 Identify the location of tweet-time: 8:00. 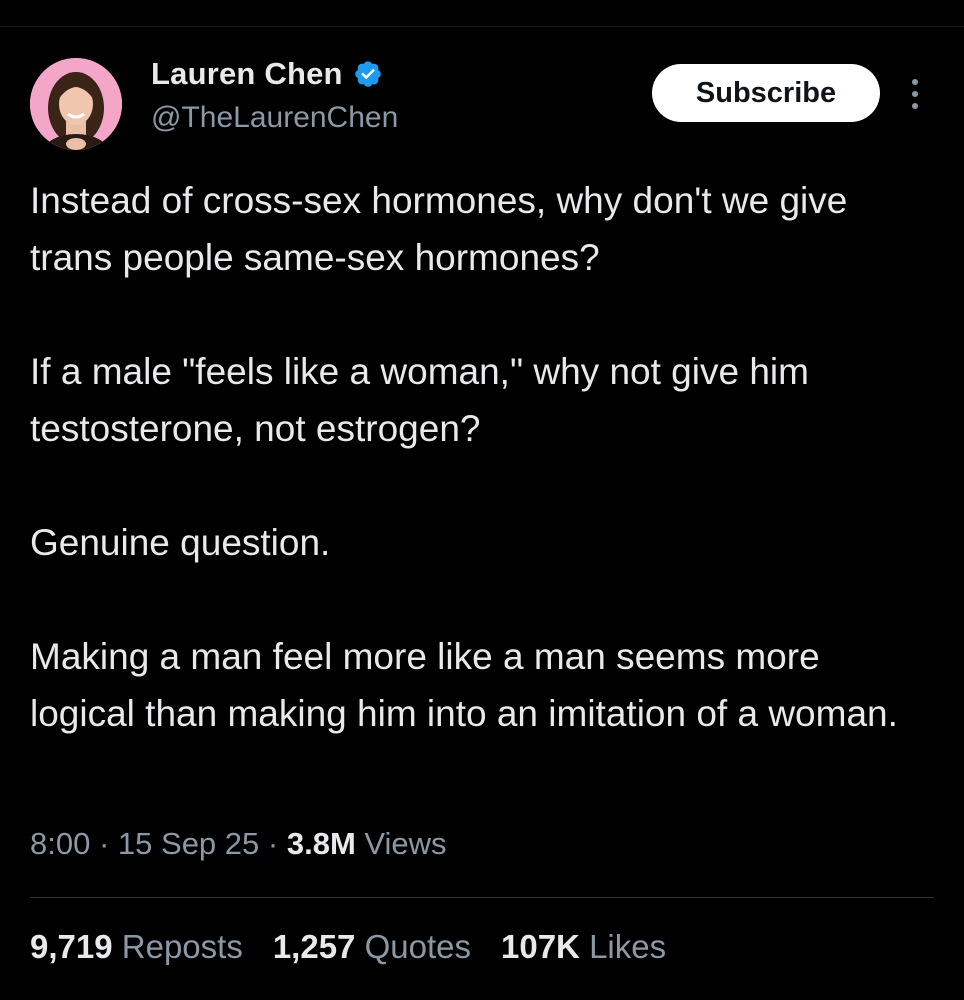
(60, 843).